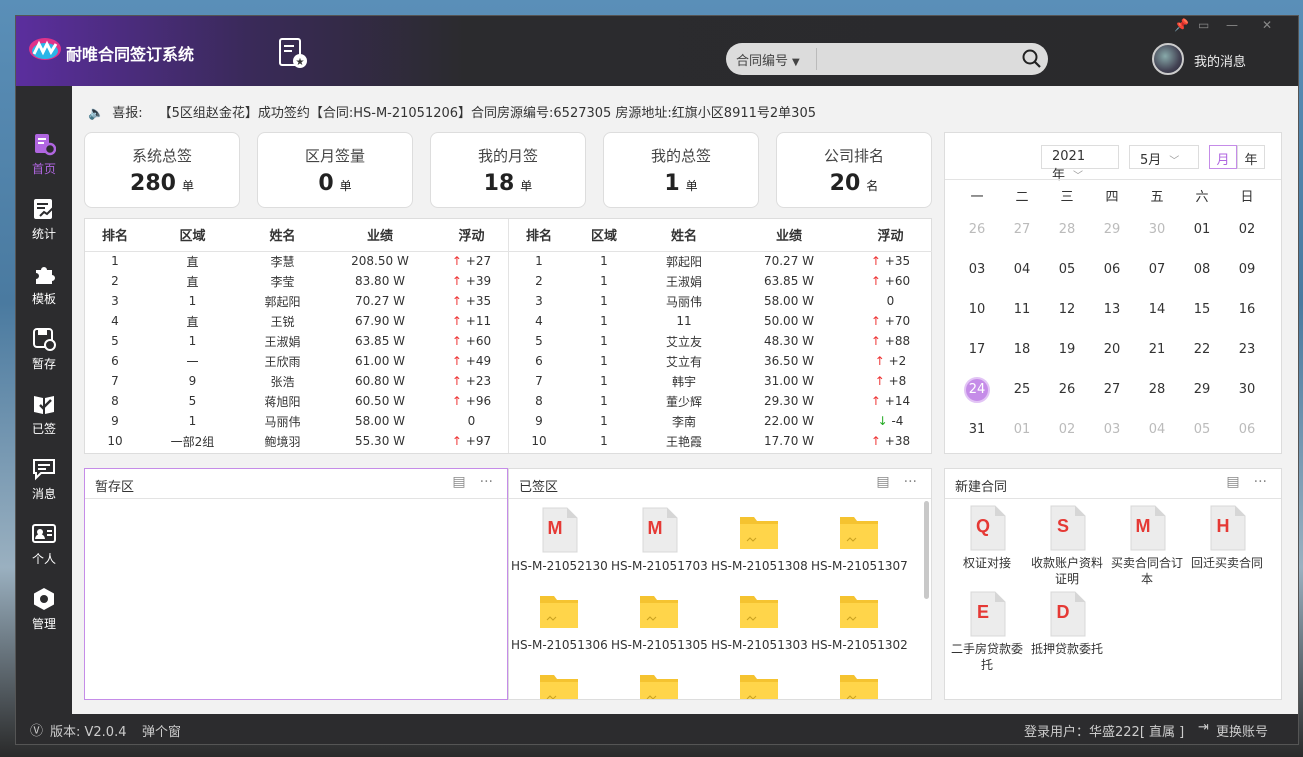 This screenshot has height=757, width=1303. I want to click on new-contract-template: E 二手房贷款委托, so click(987, 632).